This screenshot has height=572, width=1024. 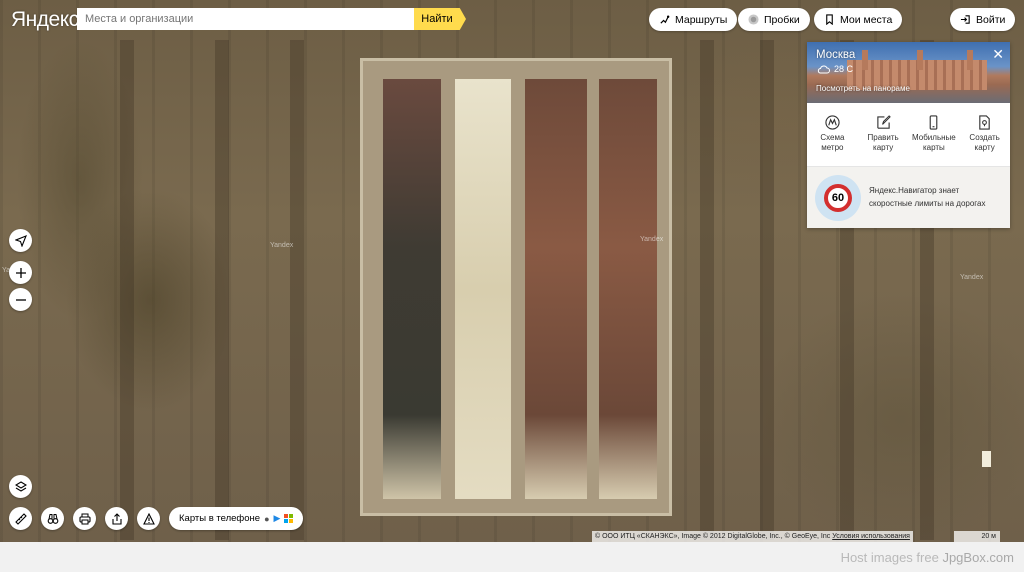 I want to click on traffic-label: Пробки, so click(x=782, y=19).